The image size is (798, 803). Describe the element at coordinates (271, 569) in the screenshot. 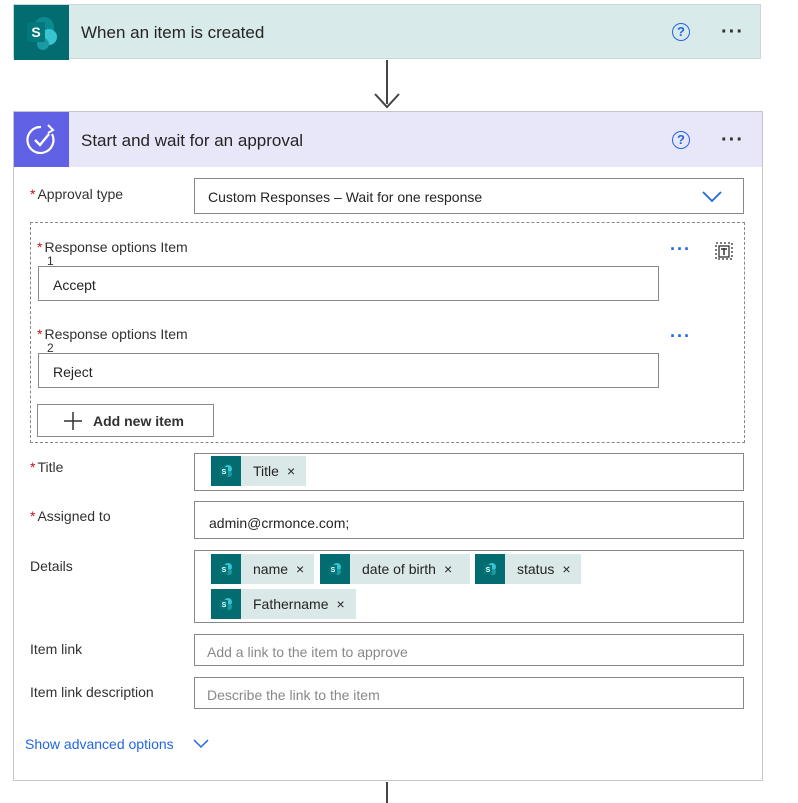

I see `token-label: name` at that location.